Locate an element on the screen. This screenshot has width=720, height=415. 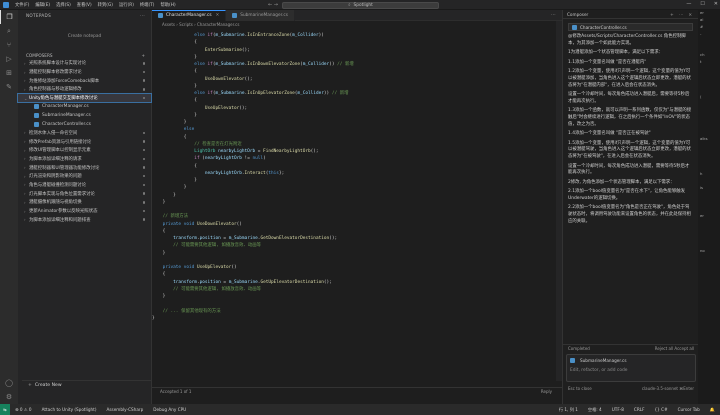
menu-item: 查看(V) is located at coordinates (84, 5).